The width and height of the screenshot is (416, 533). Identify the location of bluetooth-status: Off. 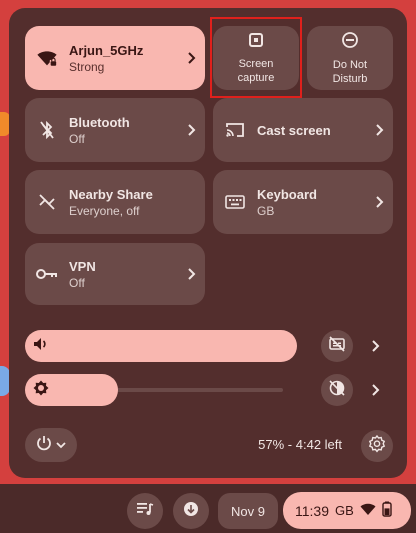
(77, 138).